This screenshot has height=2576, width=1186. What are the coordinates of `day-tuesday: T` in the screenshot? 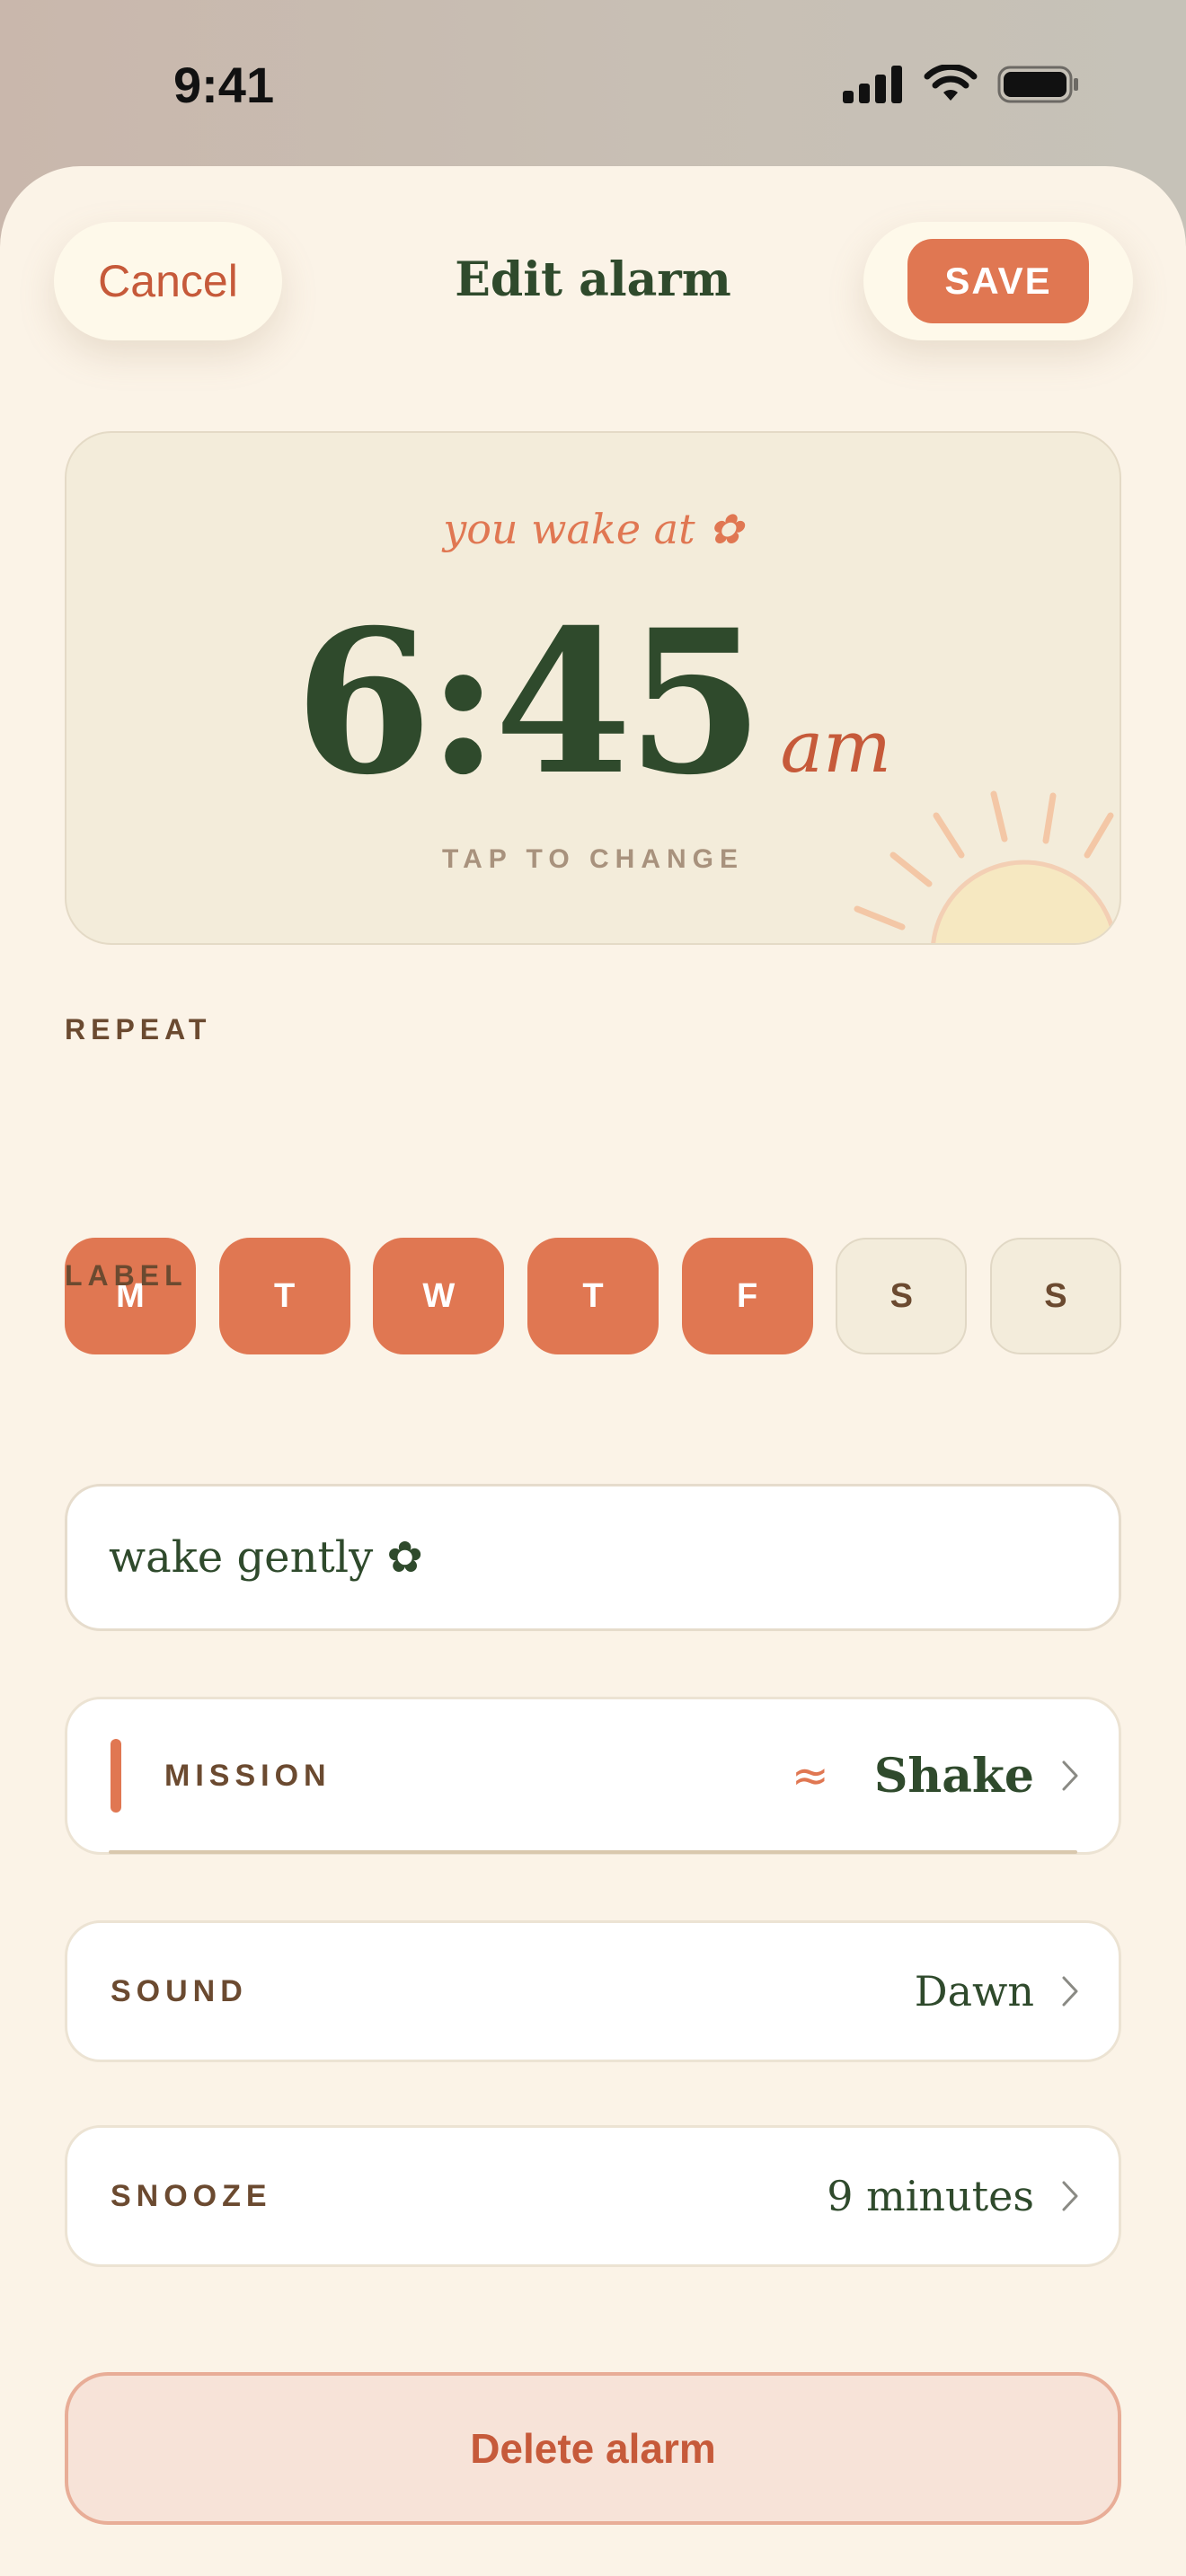 It's located at (284, 1296).